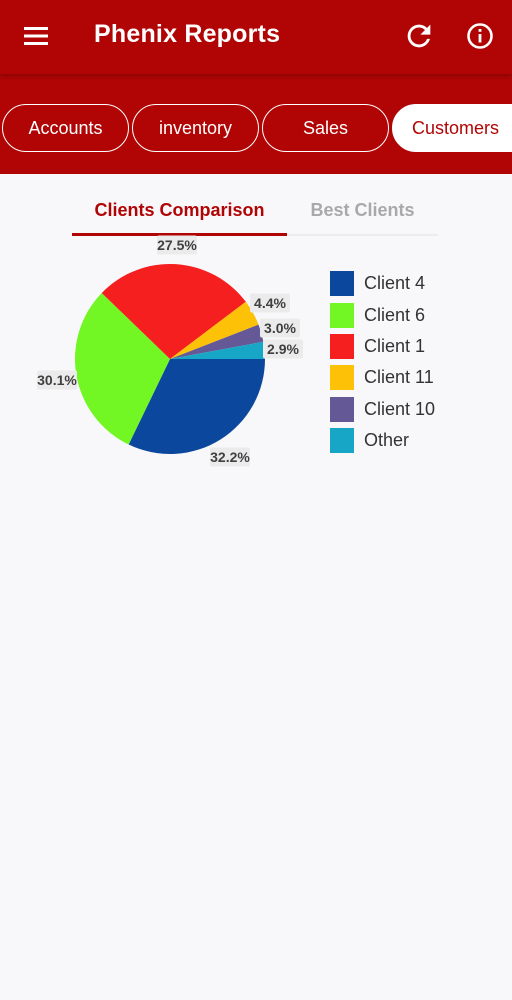 The height and width of the screenshot is (1000, 512). I want to click on legend-item: Client 6, so click(415, 314).